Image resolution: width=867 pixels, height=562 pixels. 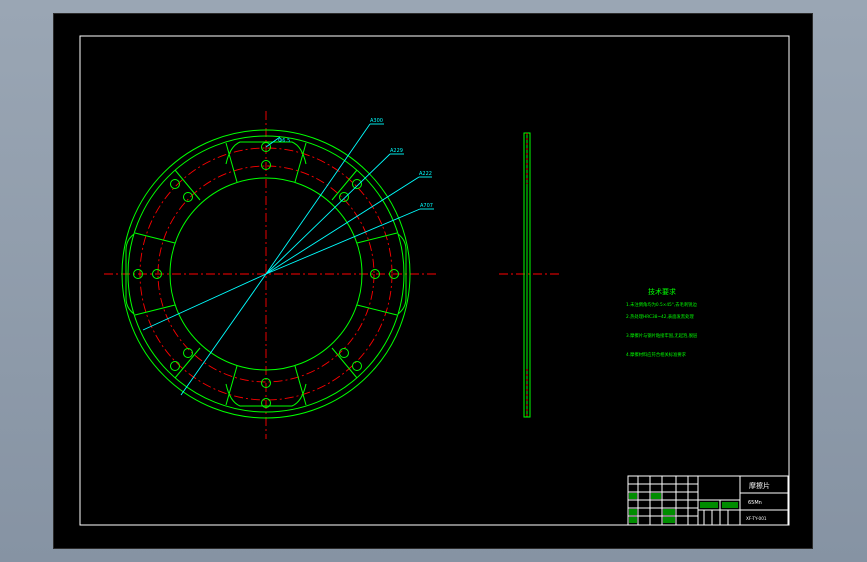 What do you see at coordinates (755, 503) in the screenshot?
I see `part-material: 65Mn` at bounding box center [755, 503].